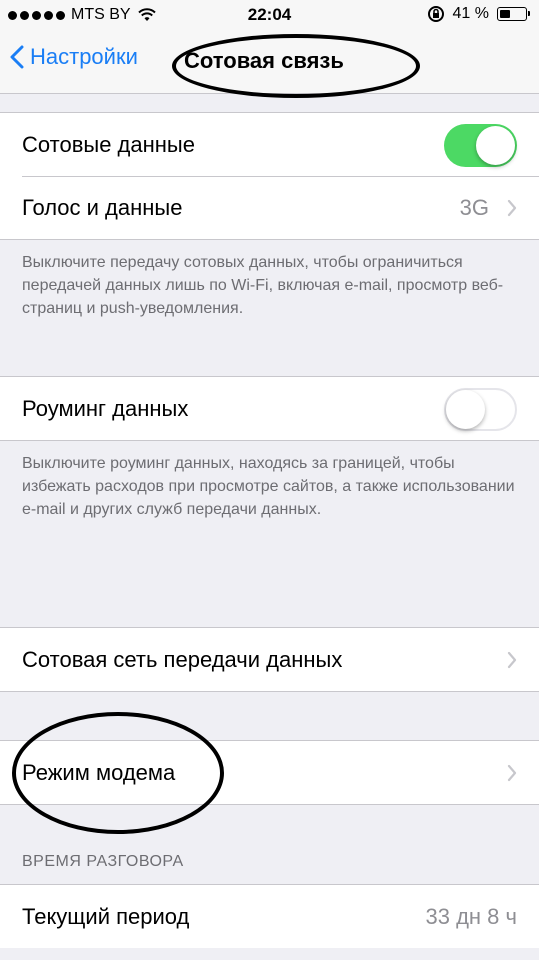  Describe the element at coordinates (118, 773) in the screenshot. I see `hotspot-circle-annotation` at that location.